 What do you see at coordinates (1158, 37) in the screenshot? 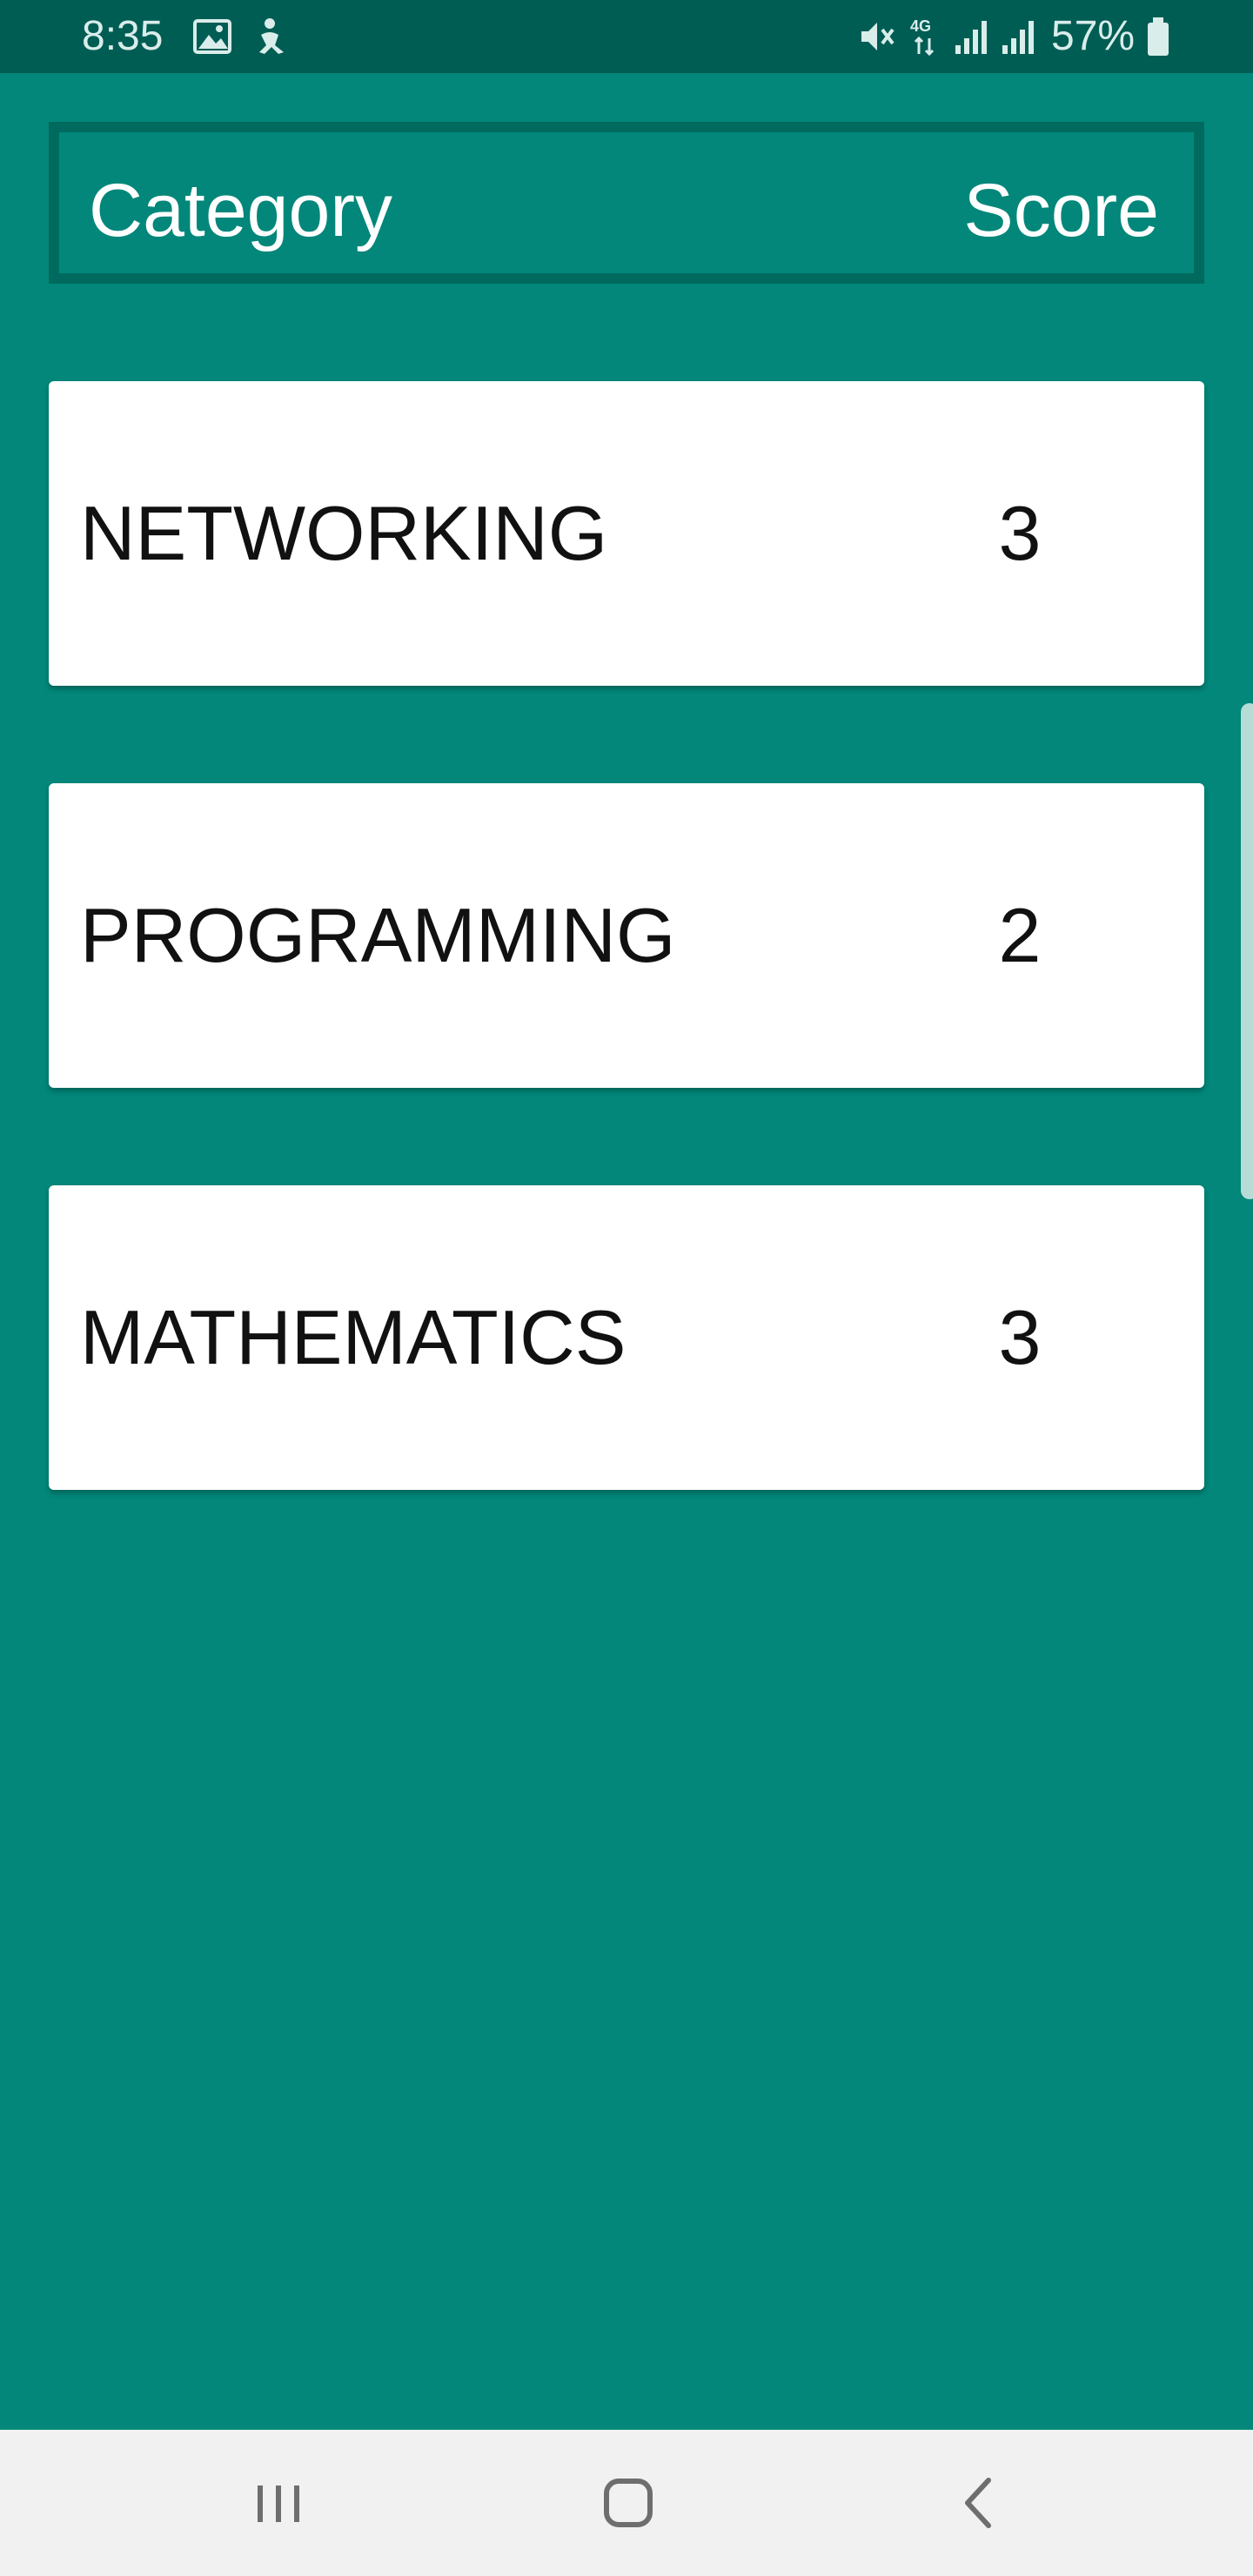
I see `battery-icon` at bounding box center [1158, 37].